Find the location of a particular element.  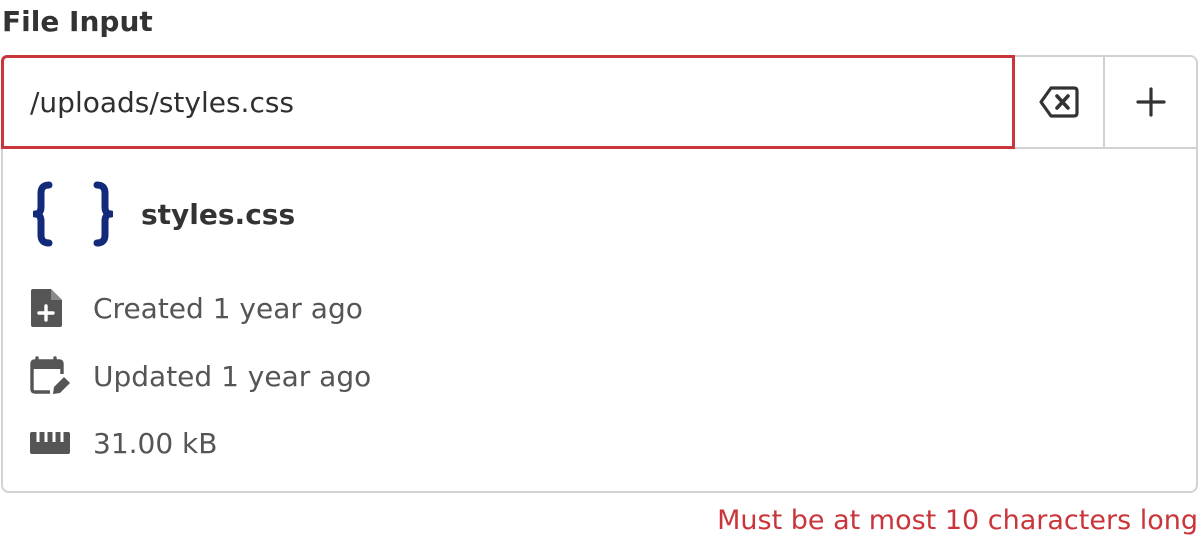

created-text: Created 1 year ago is located at coordinates (228, 308).